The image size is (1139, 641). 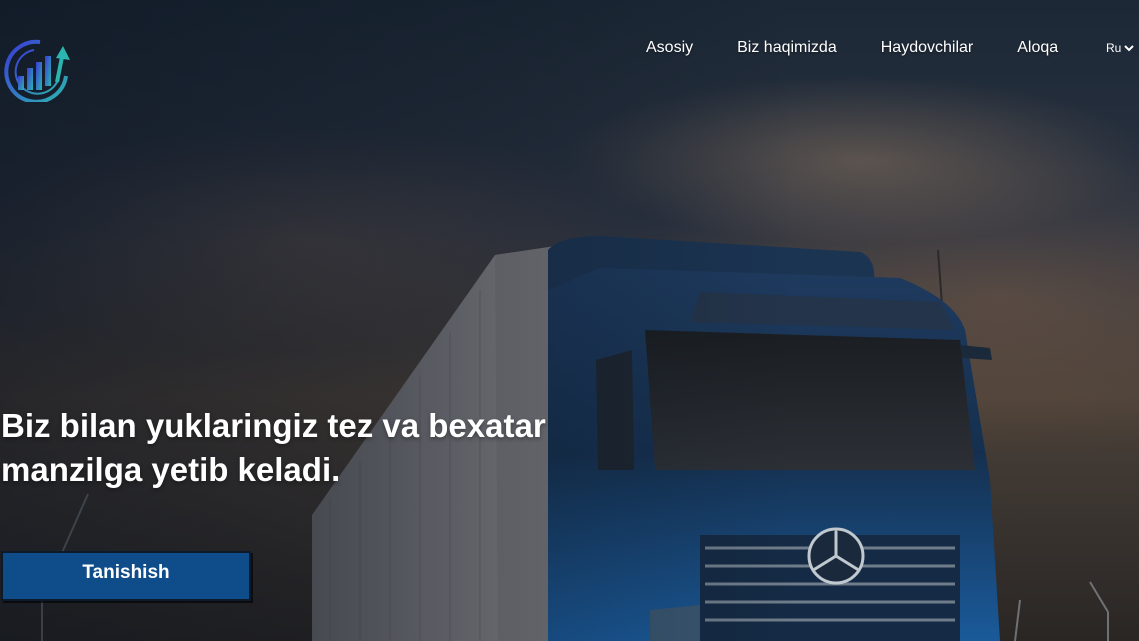 What do you see at coordinates (1129, 48) in the screenshot?
I see `chevron-down-icon` at bounding box center [1129, 48].